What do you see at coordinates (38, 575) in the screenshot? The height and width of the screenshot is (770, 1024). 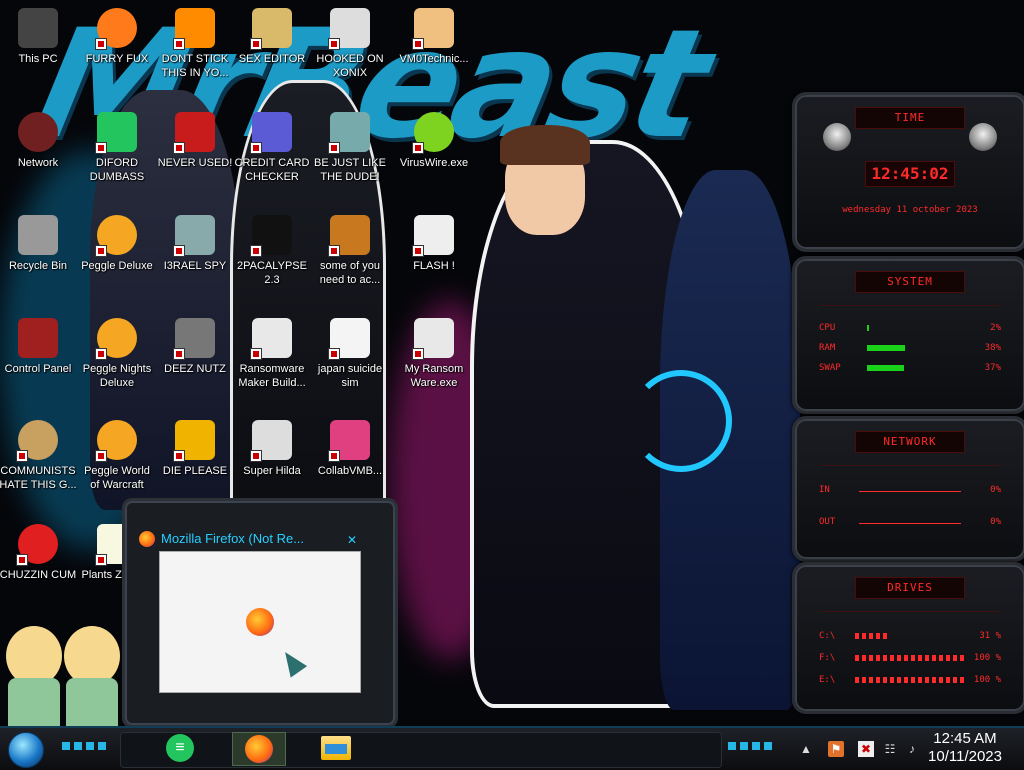 I see `desktop-icon-label: CHUZZIN CUM` at bounding box center [38, 575].